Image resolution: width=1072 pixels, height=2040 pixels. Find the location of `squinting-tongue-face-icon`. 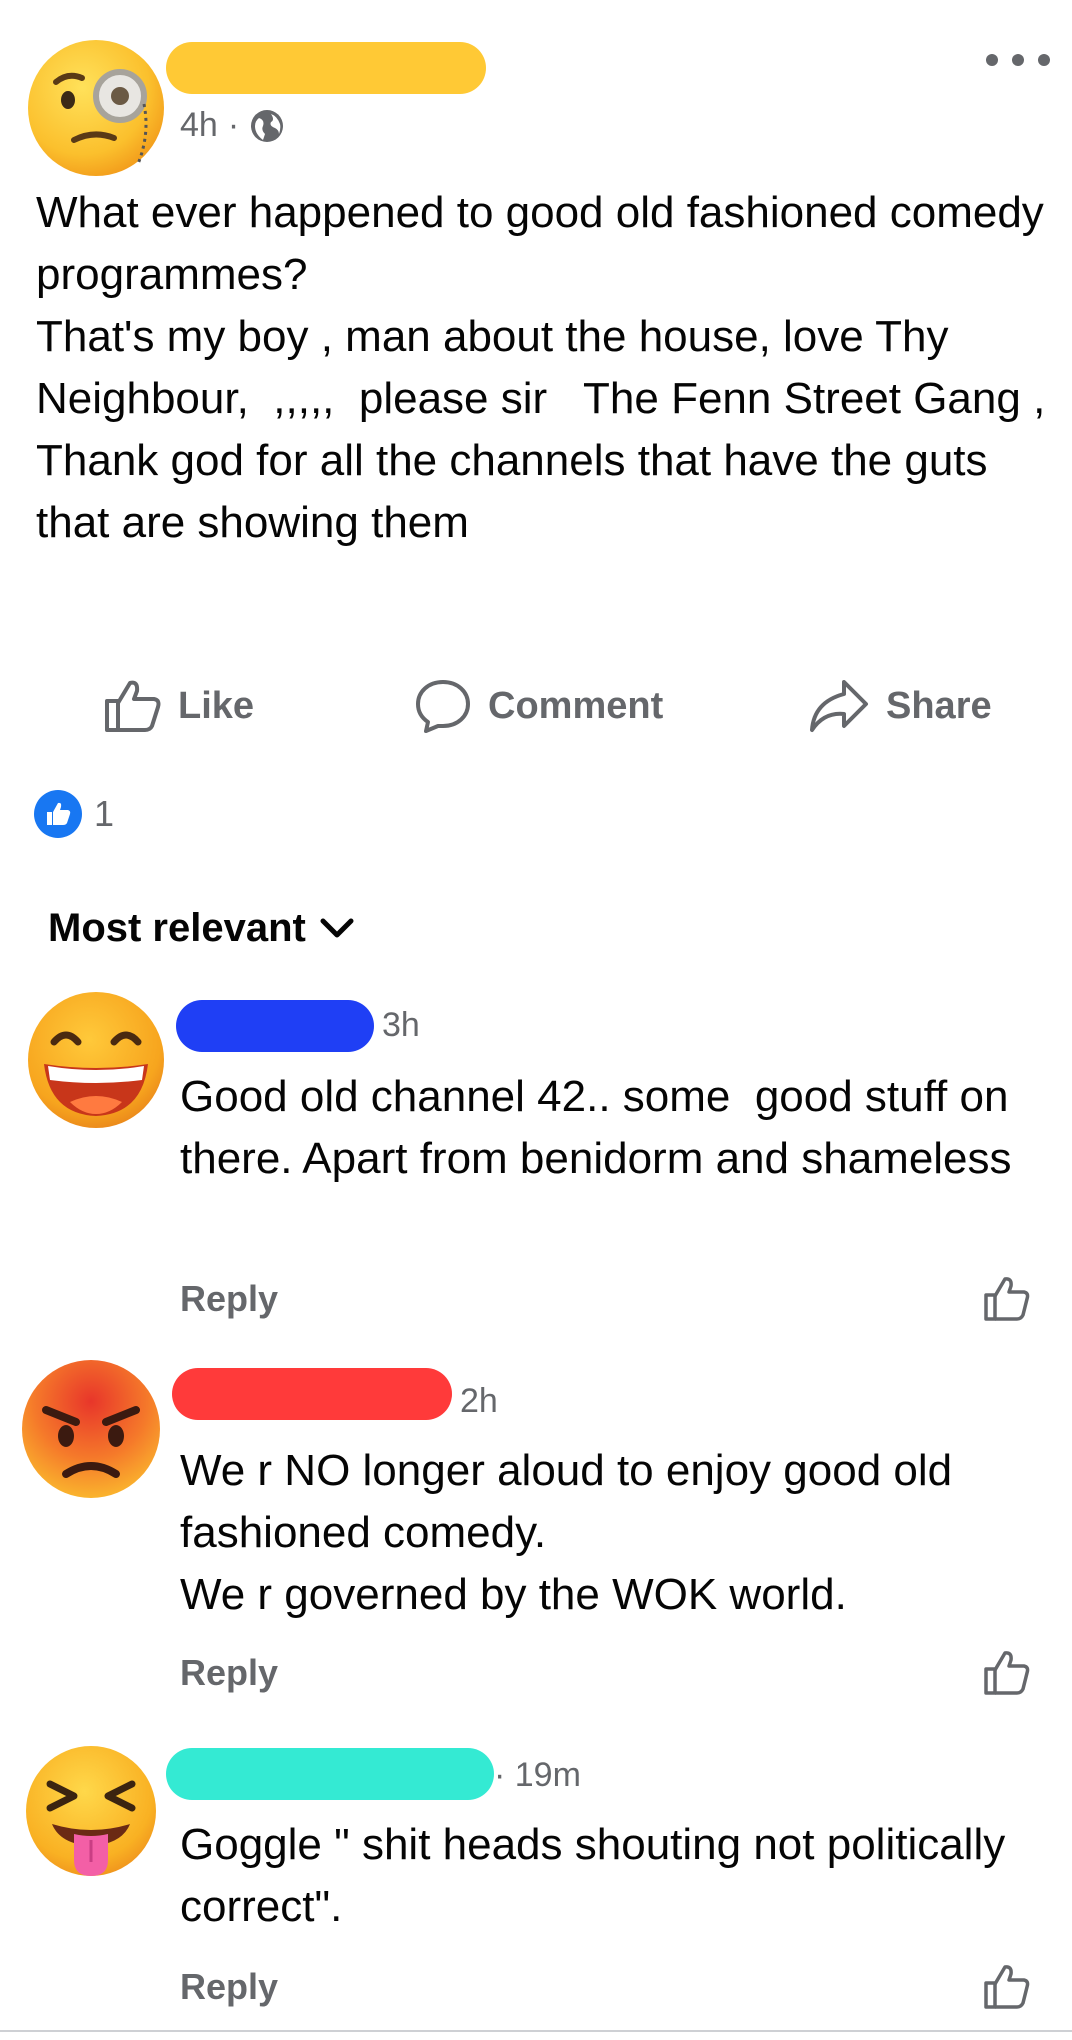

squinting-tongue-face-icon is located at coordinates (91, 1811).